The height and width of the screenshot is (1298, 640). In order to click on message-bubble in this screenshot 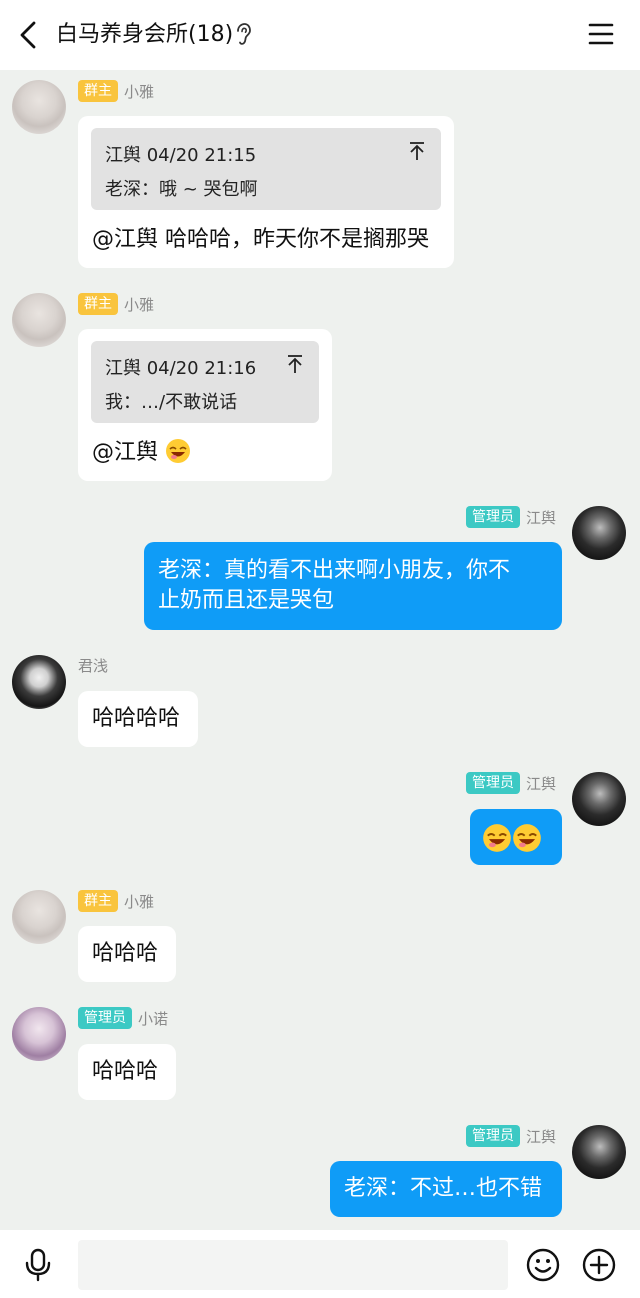, I will do `click(516, 837)`.